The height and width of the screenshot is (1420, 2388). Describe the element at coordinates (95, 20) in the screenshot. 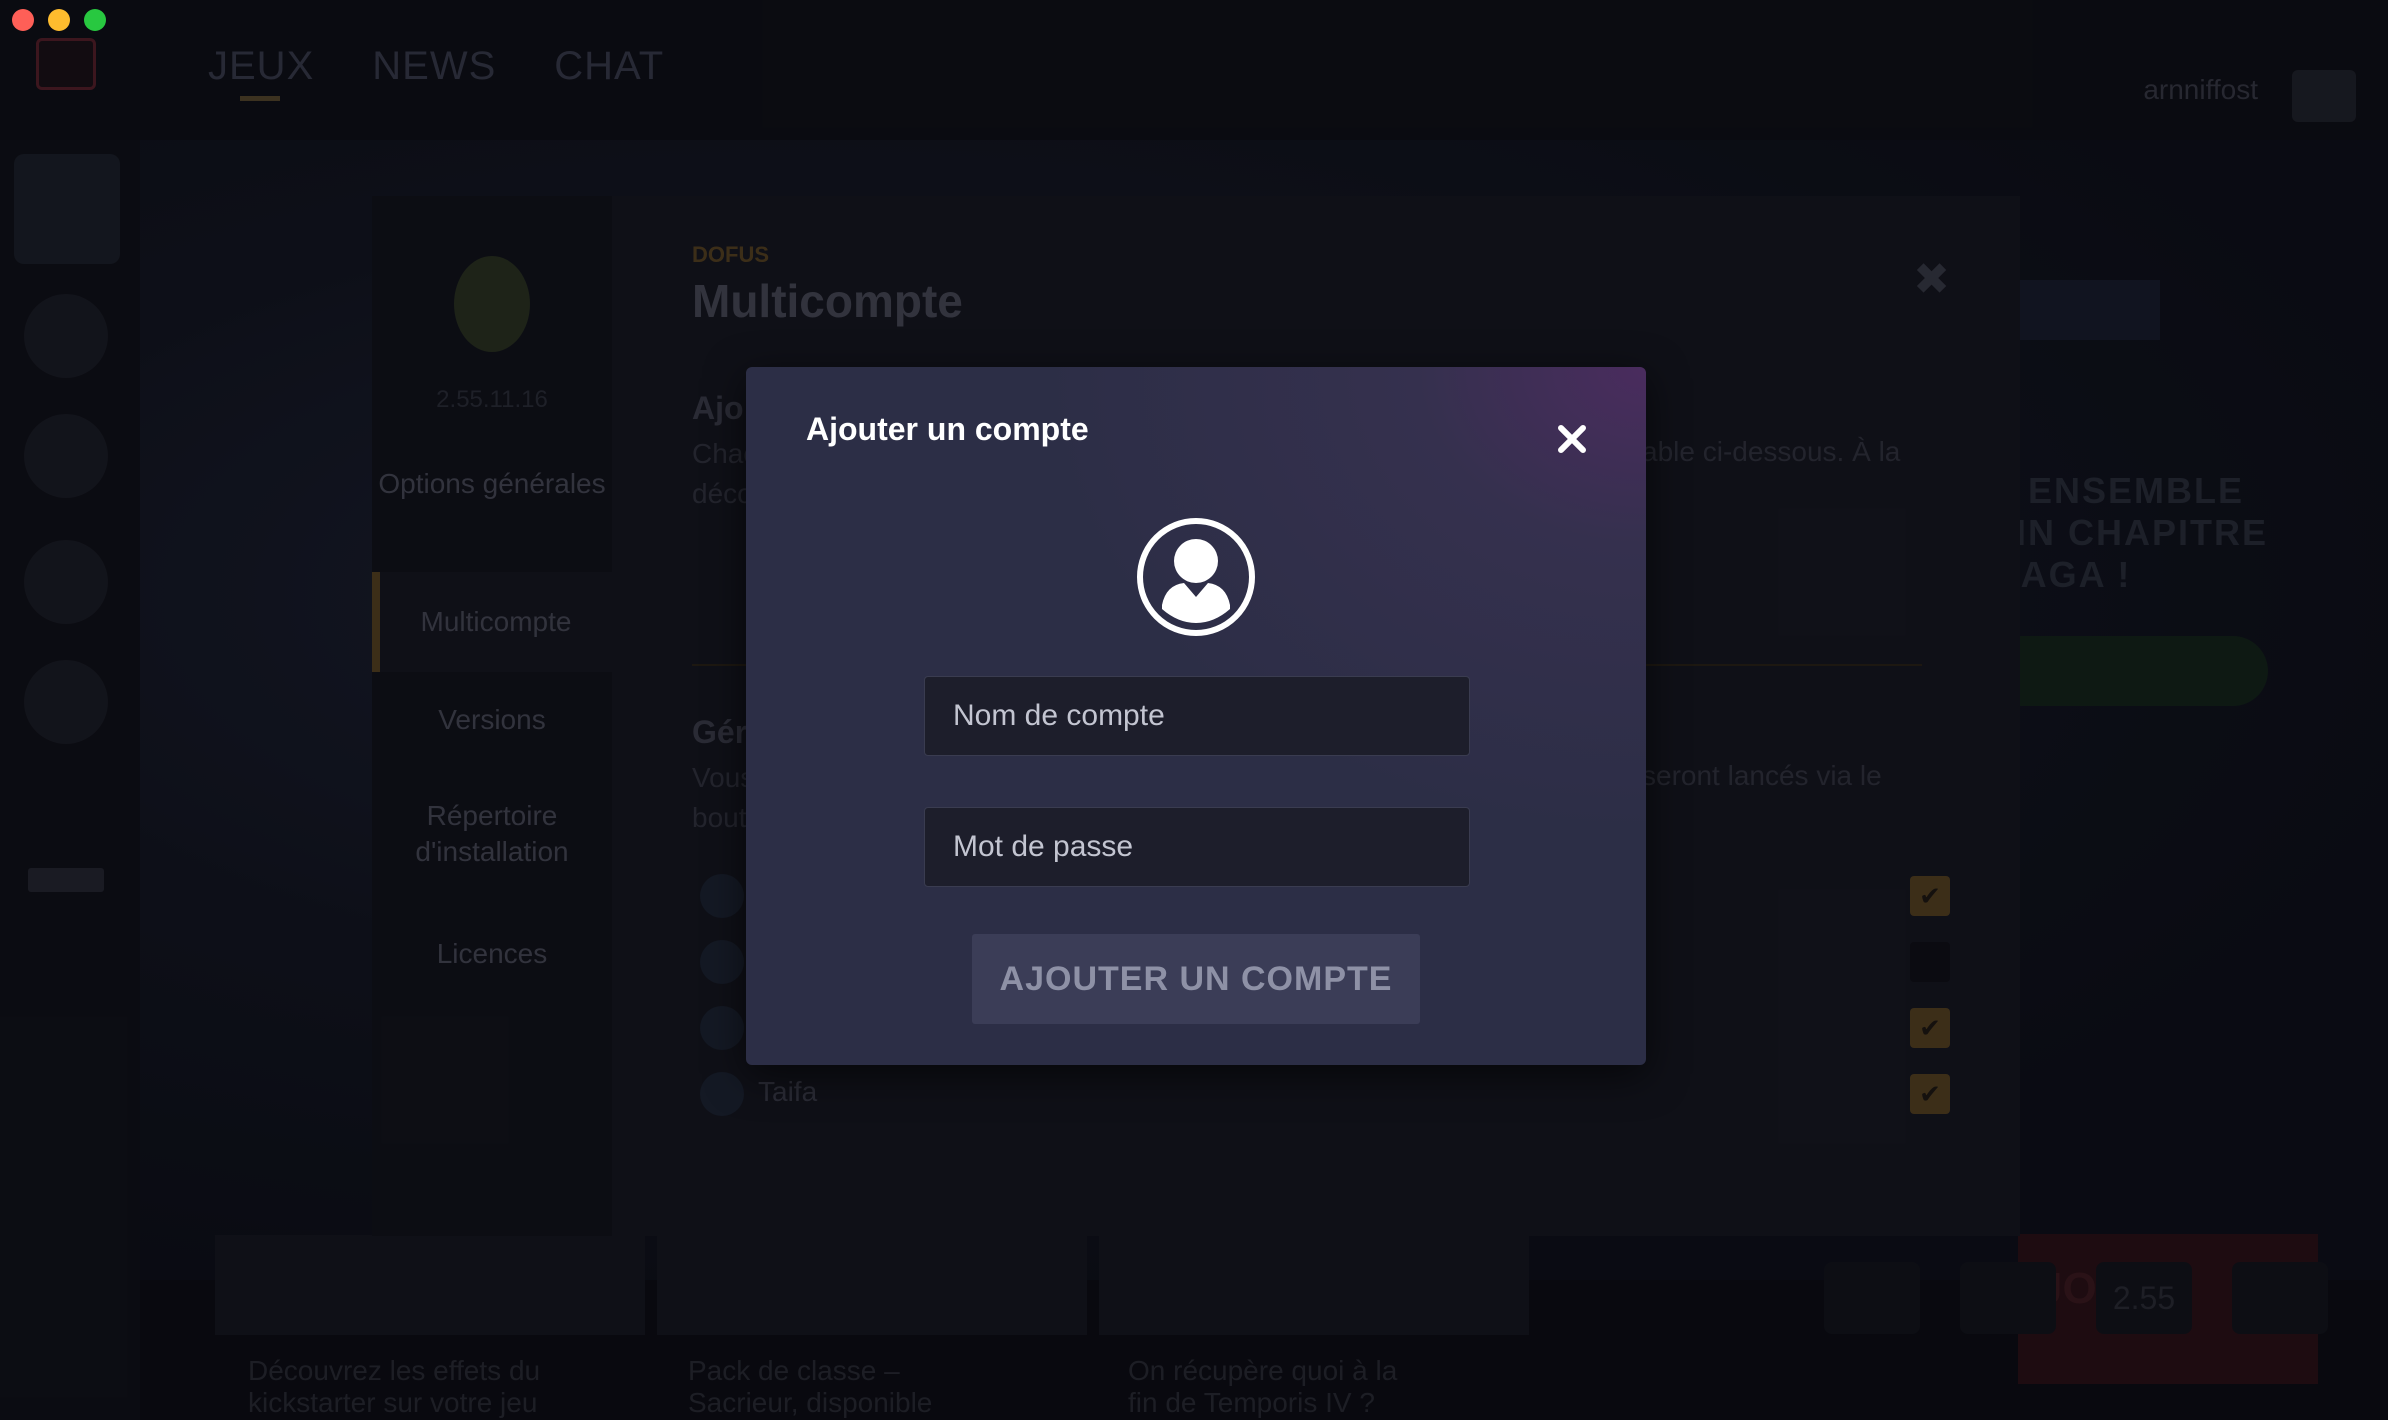

I see `zoom-window-button` at that location.